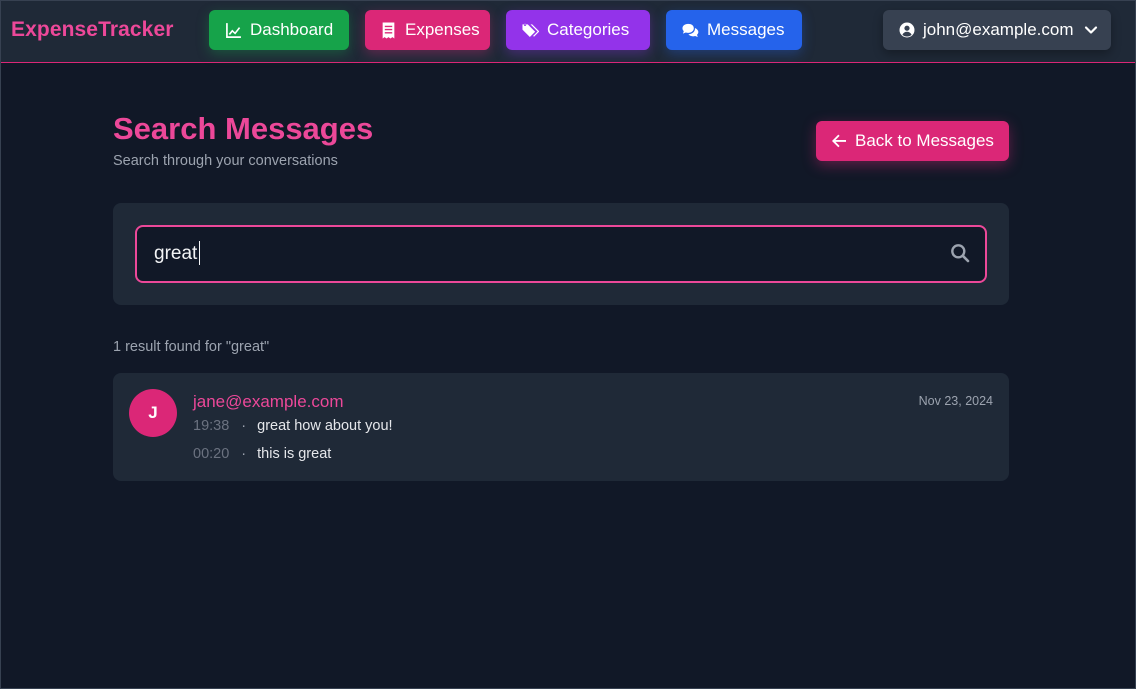 Image resolution: width=1136 pixels, height=689 pixels. I want to click on sender-email: jane@example.com, so click(268, 402).